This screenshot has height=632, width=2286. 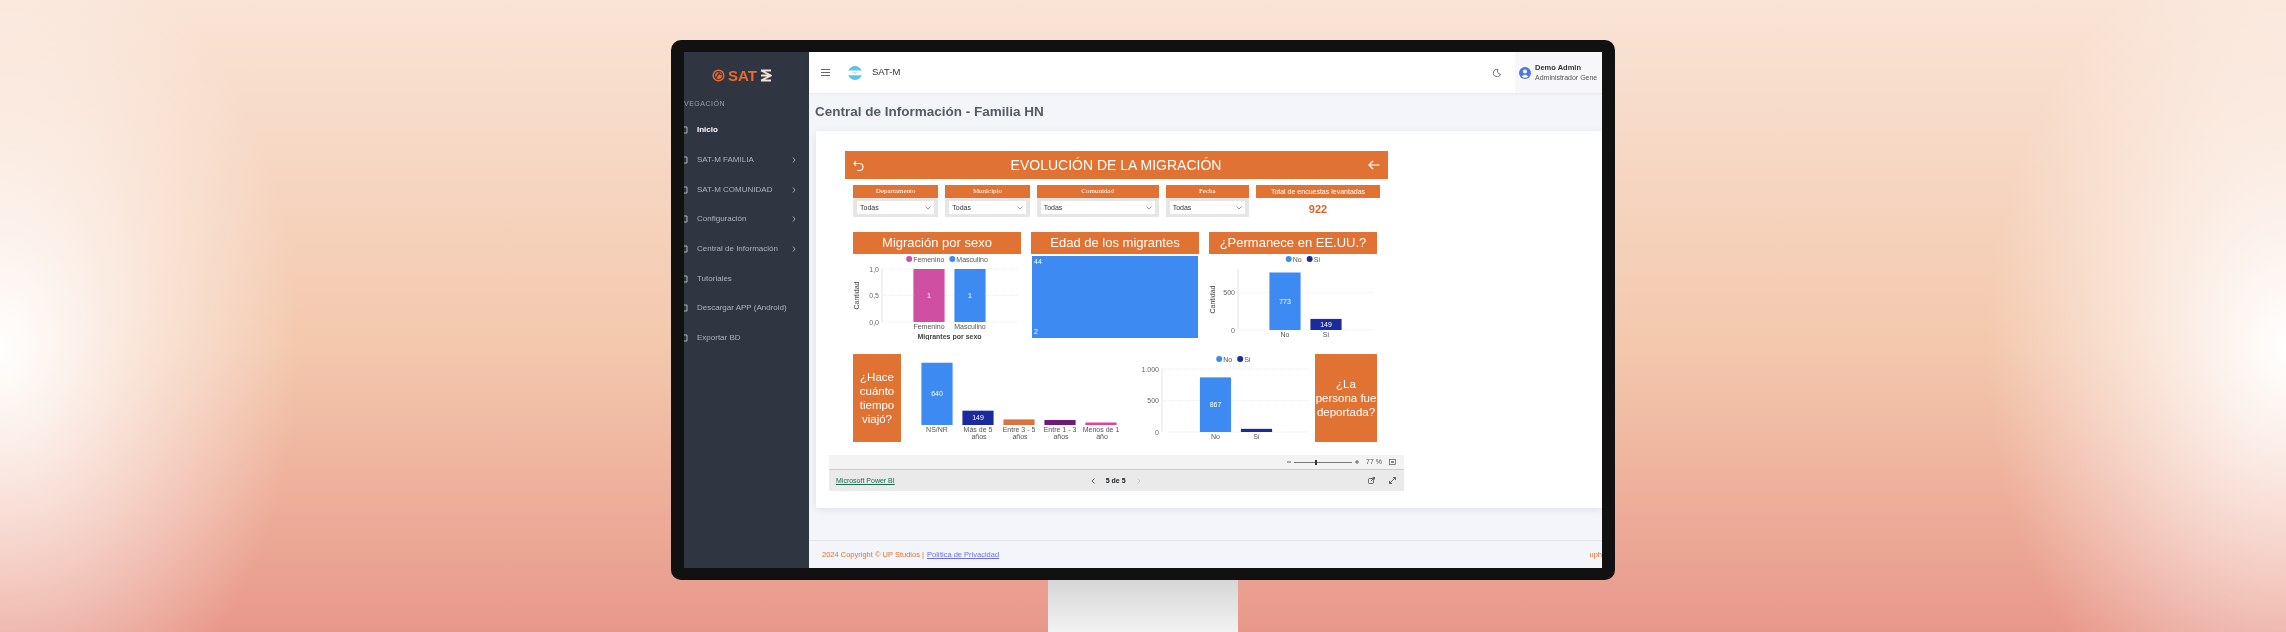 What do you see at coordinates (1323, 462) in the screenshot?
I see `zoom-slider` at bounding box center [1323, 462].